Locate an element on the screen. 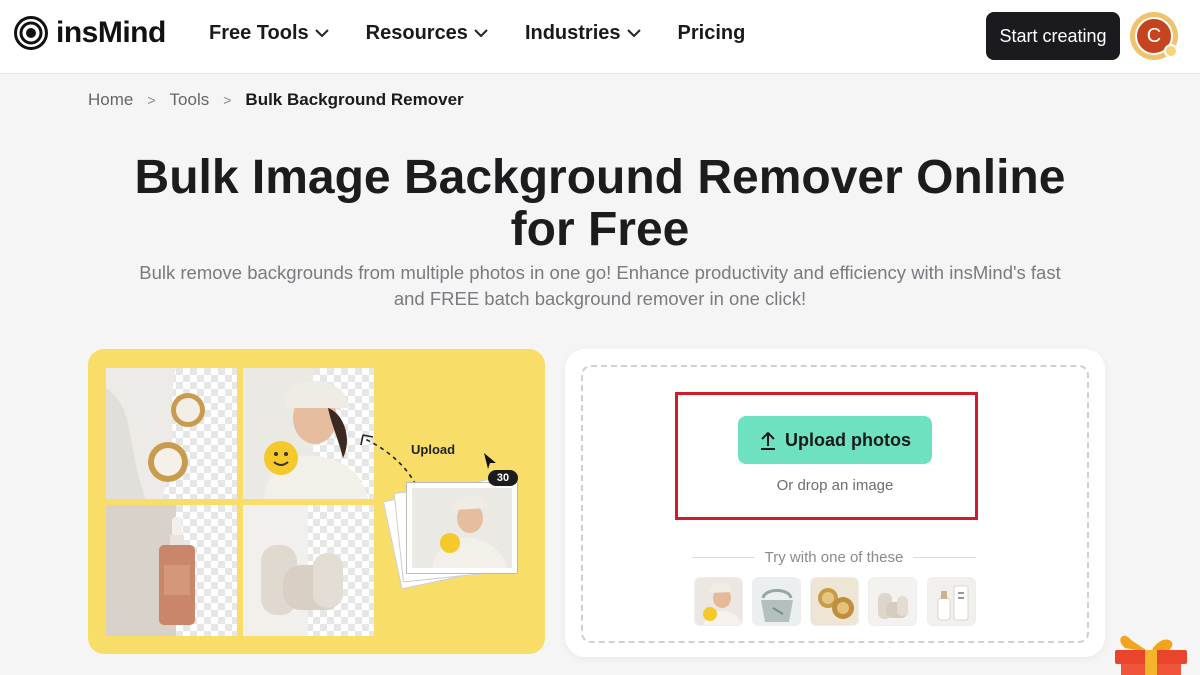  nav-label: Industries is located at coordinates (572, 33).